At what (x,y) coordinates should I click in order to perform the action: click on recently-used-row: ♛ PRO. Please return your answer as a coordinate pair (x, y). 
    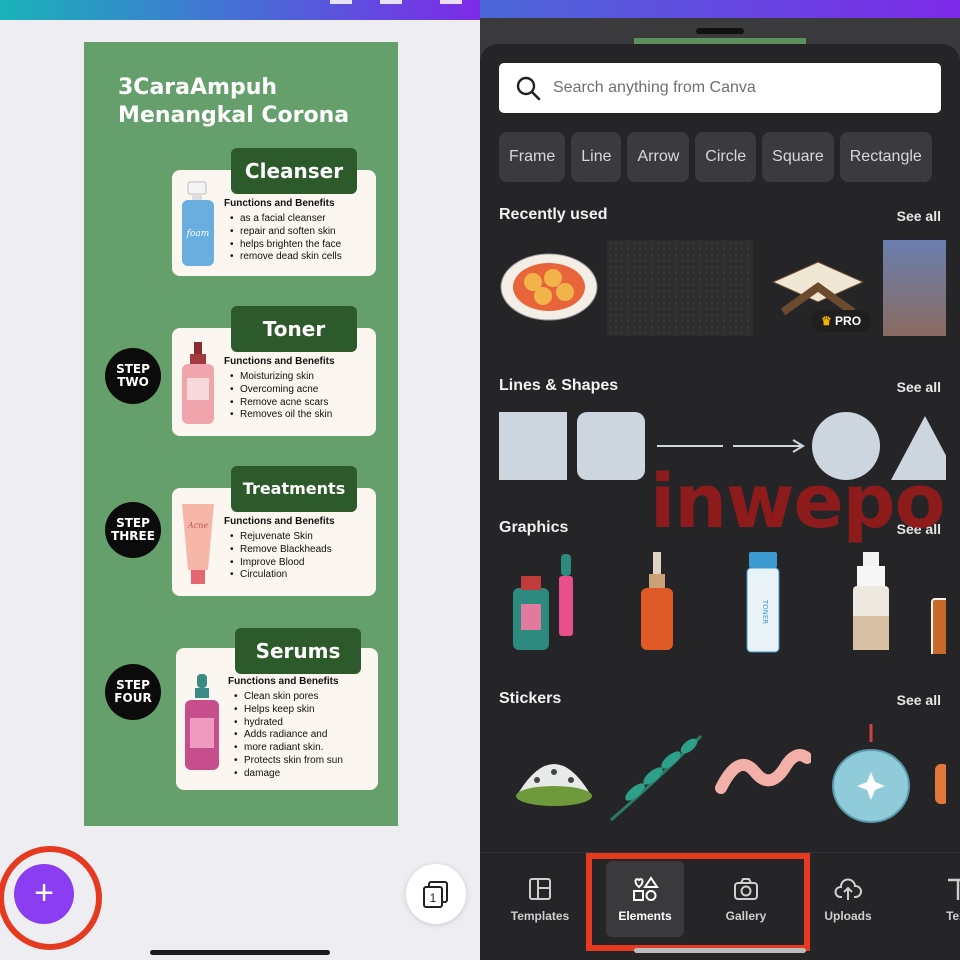
    Looking at the image, I should click on (722, 288).